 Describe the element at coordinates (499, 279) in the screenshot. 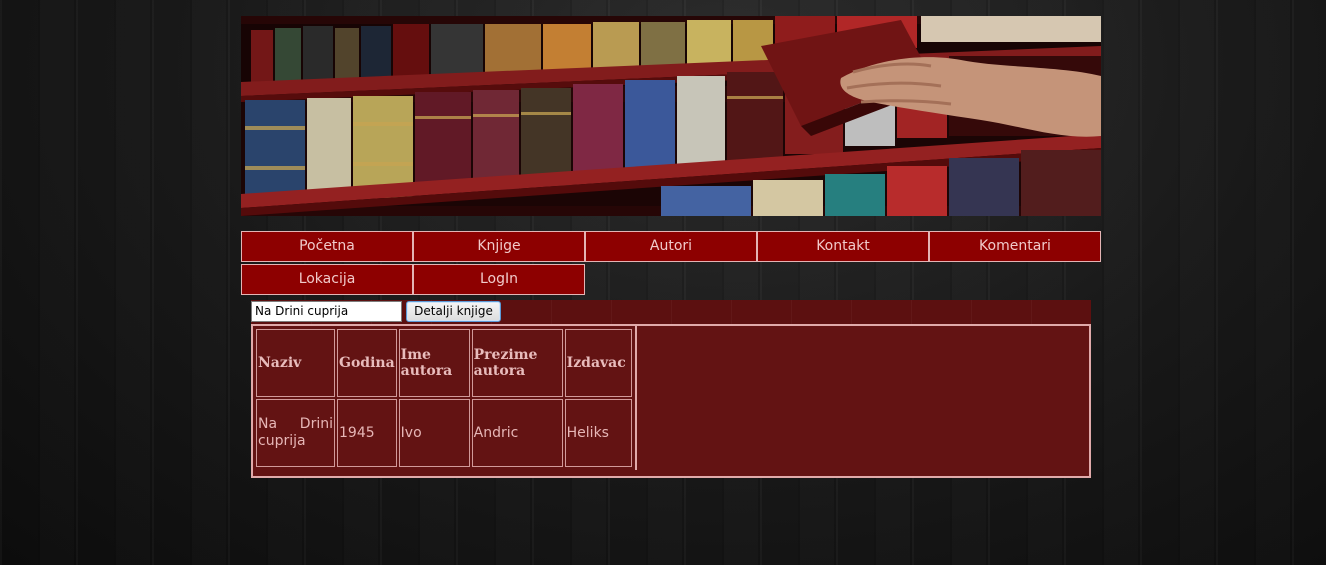

I see `nav-item-login: LogIn` at that location.